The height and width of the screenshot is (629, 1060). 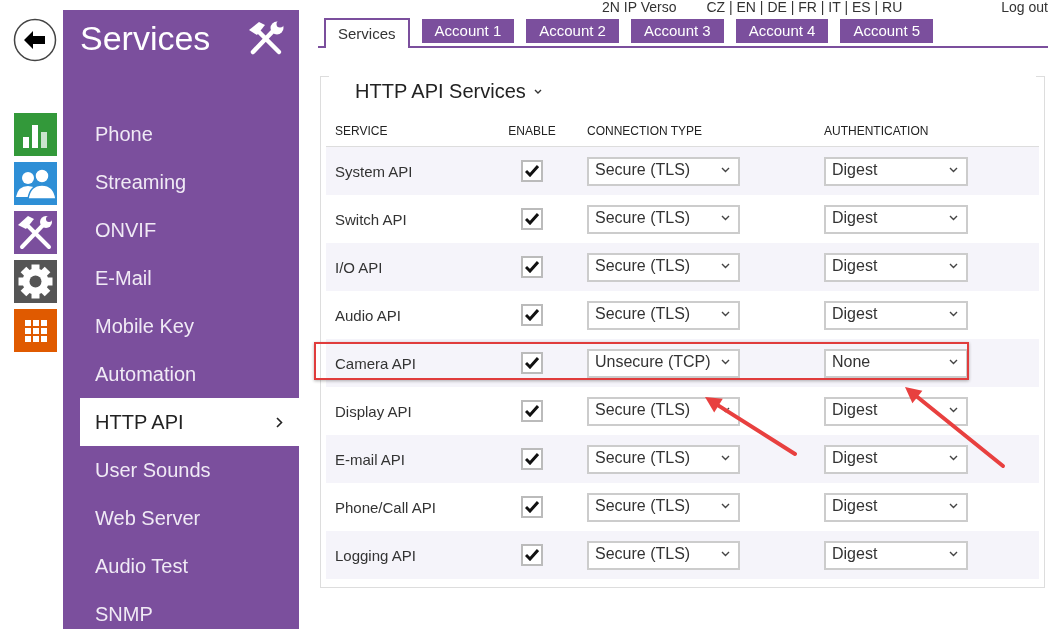 I want to click on service-name: Switch API, so click(x=371, y=219).